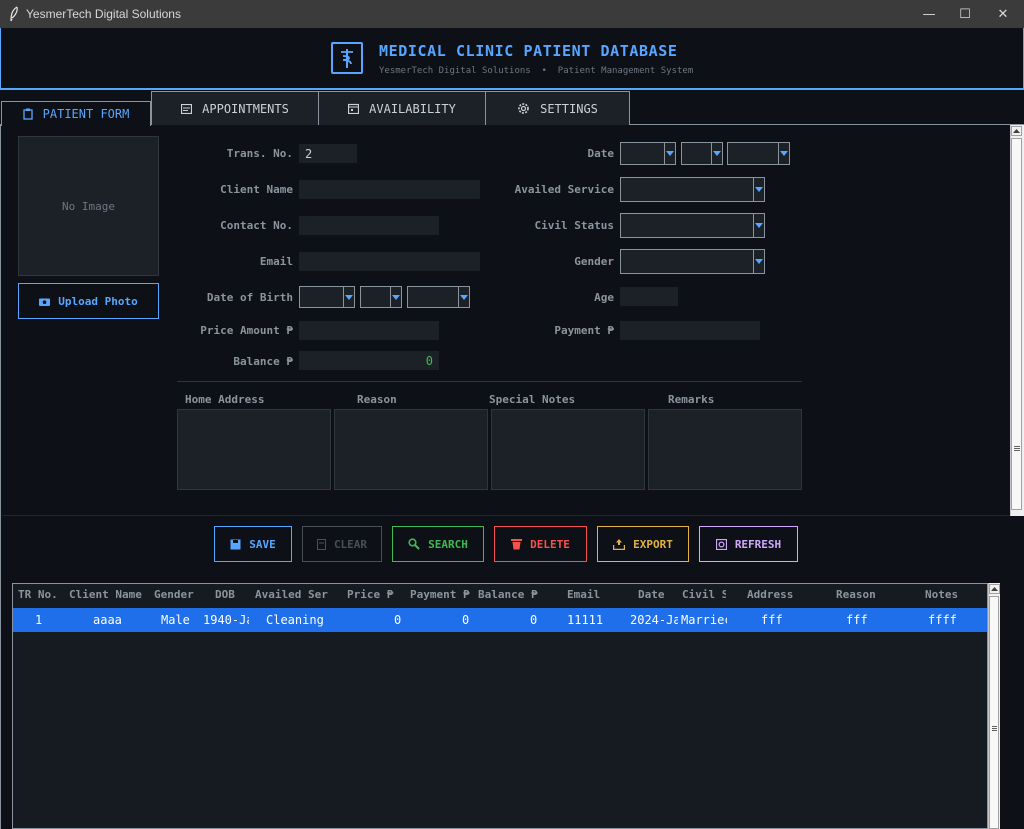  What do you see at coordinates (654, 620) in the screenshot?
I see `table-cell: 2024-Ja` at bounding box center [654, 620].